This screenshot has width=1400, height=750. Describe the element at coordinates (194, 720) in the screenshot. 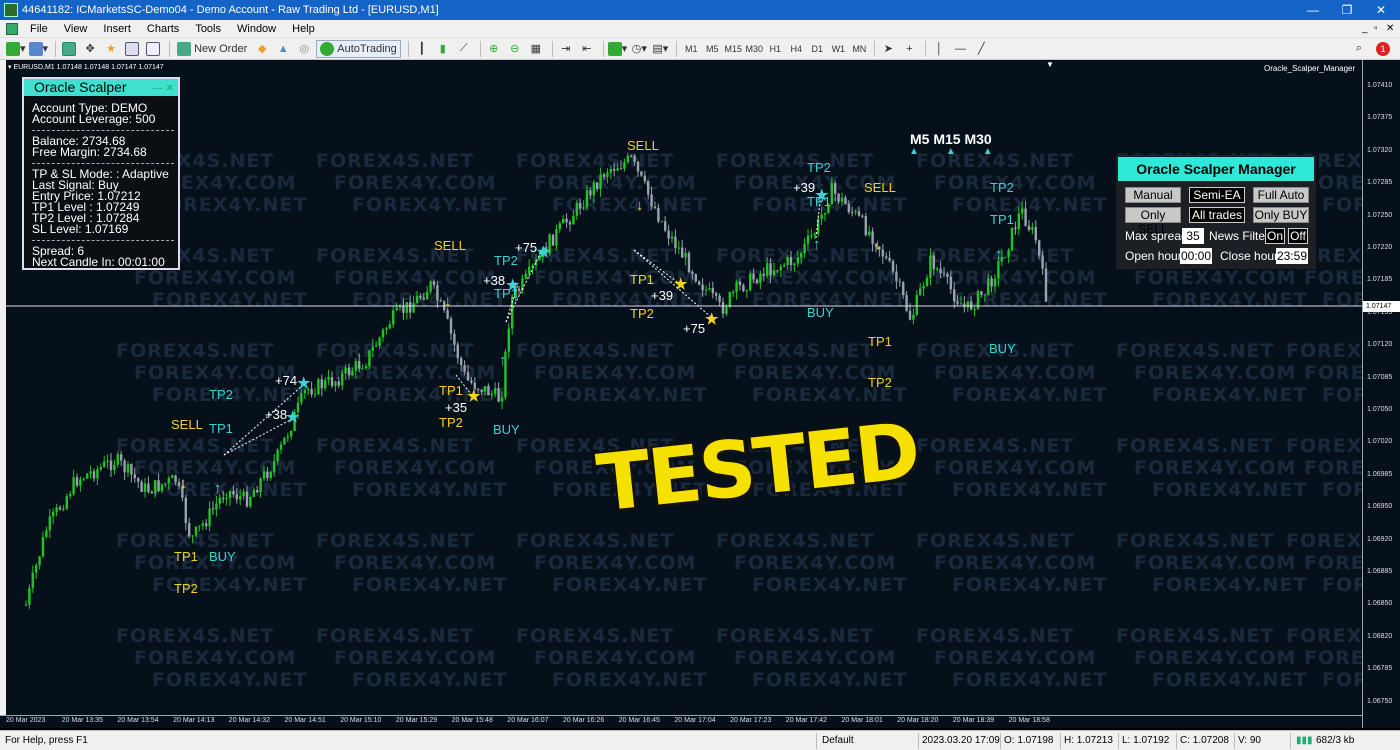

I see `time-label: 20 Mar 14:13` at that location.